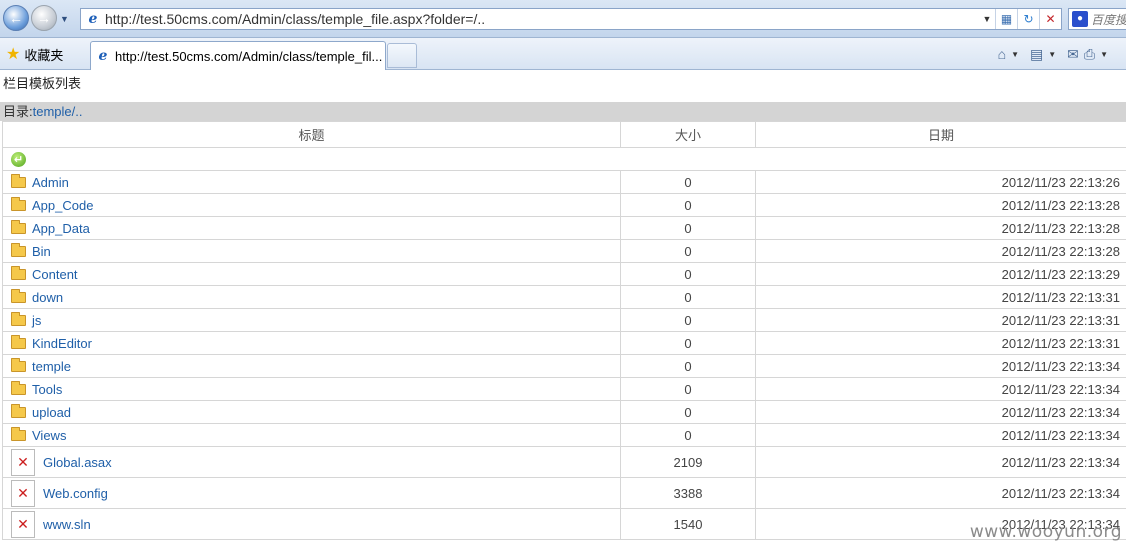 Image resolution: width=1126 pixels, height=544 pixels. What do you see at coordinates (16, 18) in the screenshot?
I see `back-button: ←` at bounding box center [16, 18].